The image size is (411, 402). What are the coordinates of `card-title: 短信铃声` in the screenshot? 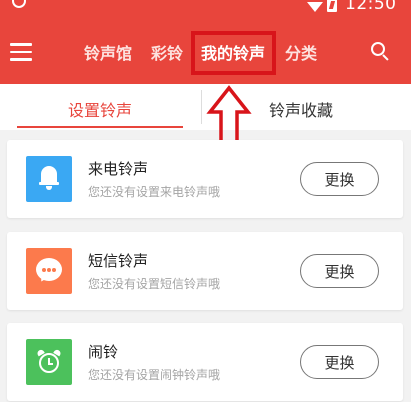 It's located at (118, 261).